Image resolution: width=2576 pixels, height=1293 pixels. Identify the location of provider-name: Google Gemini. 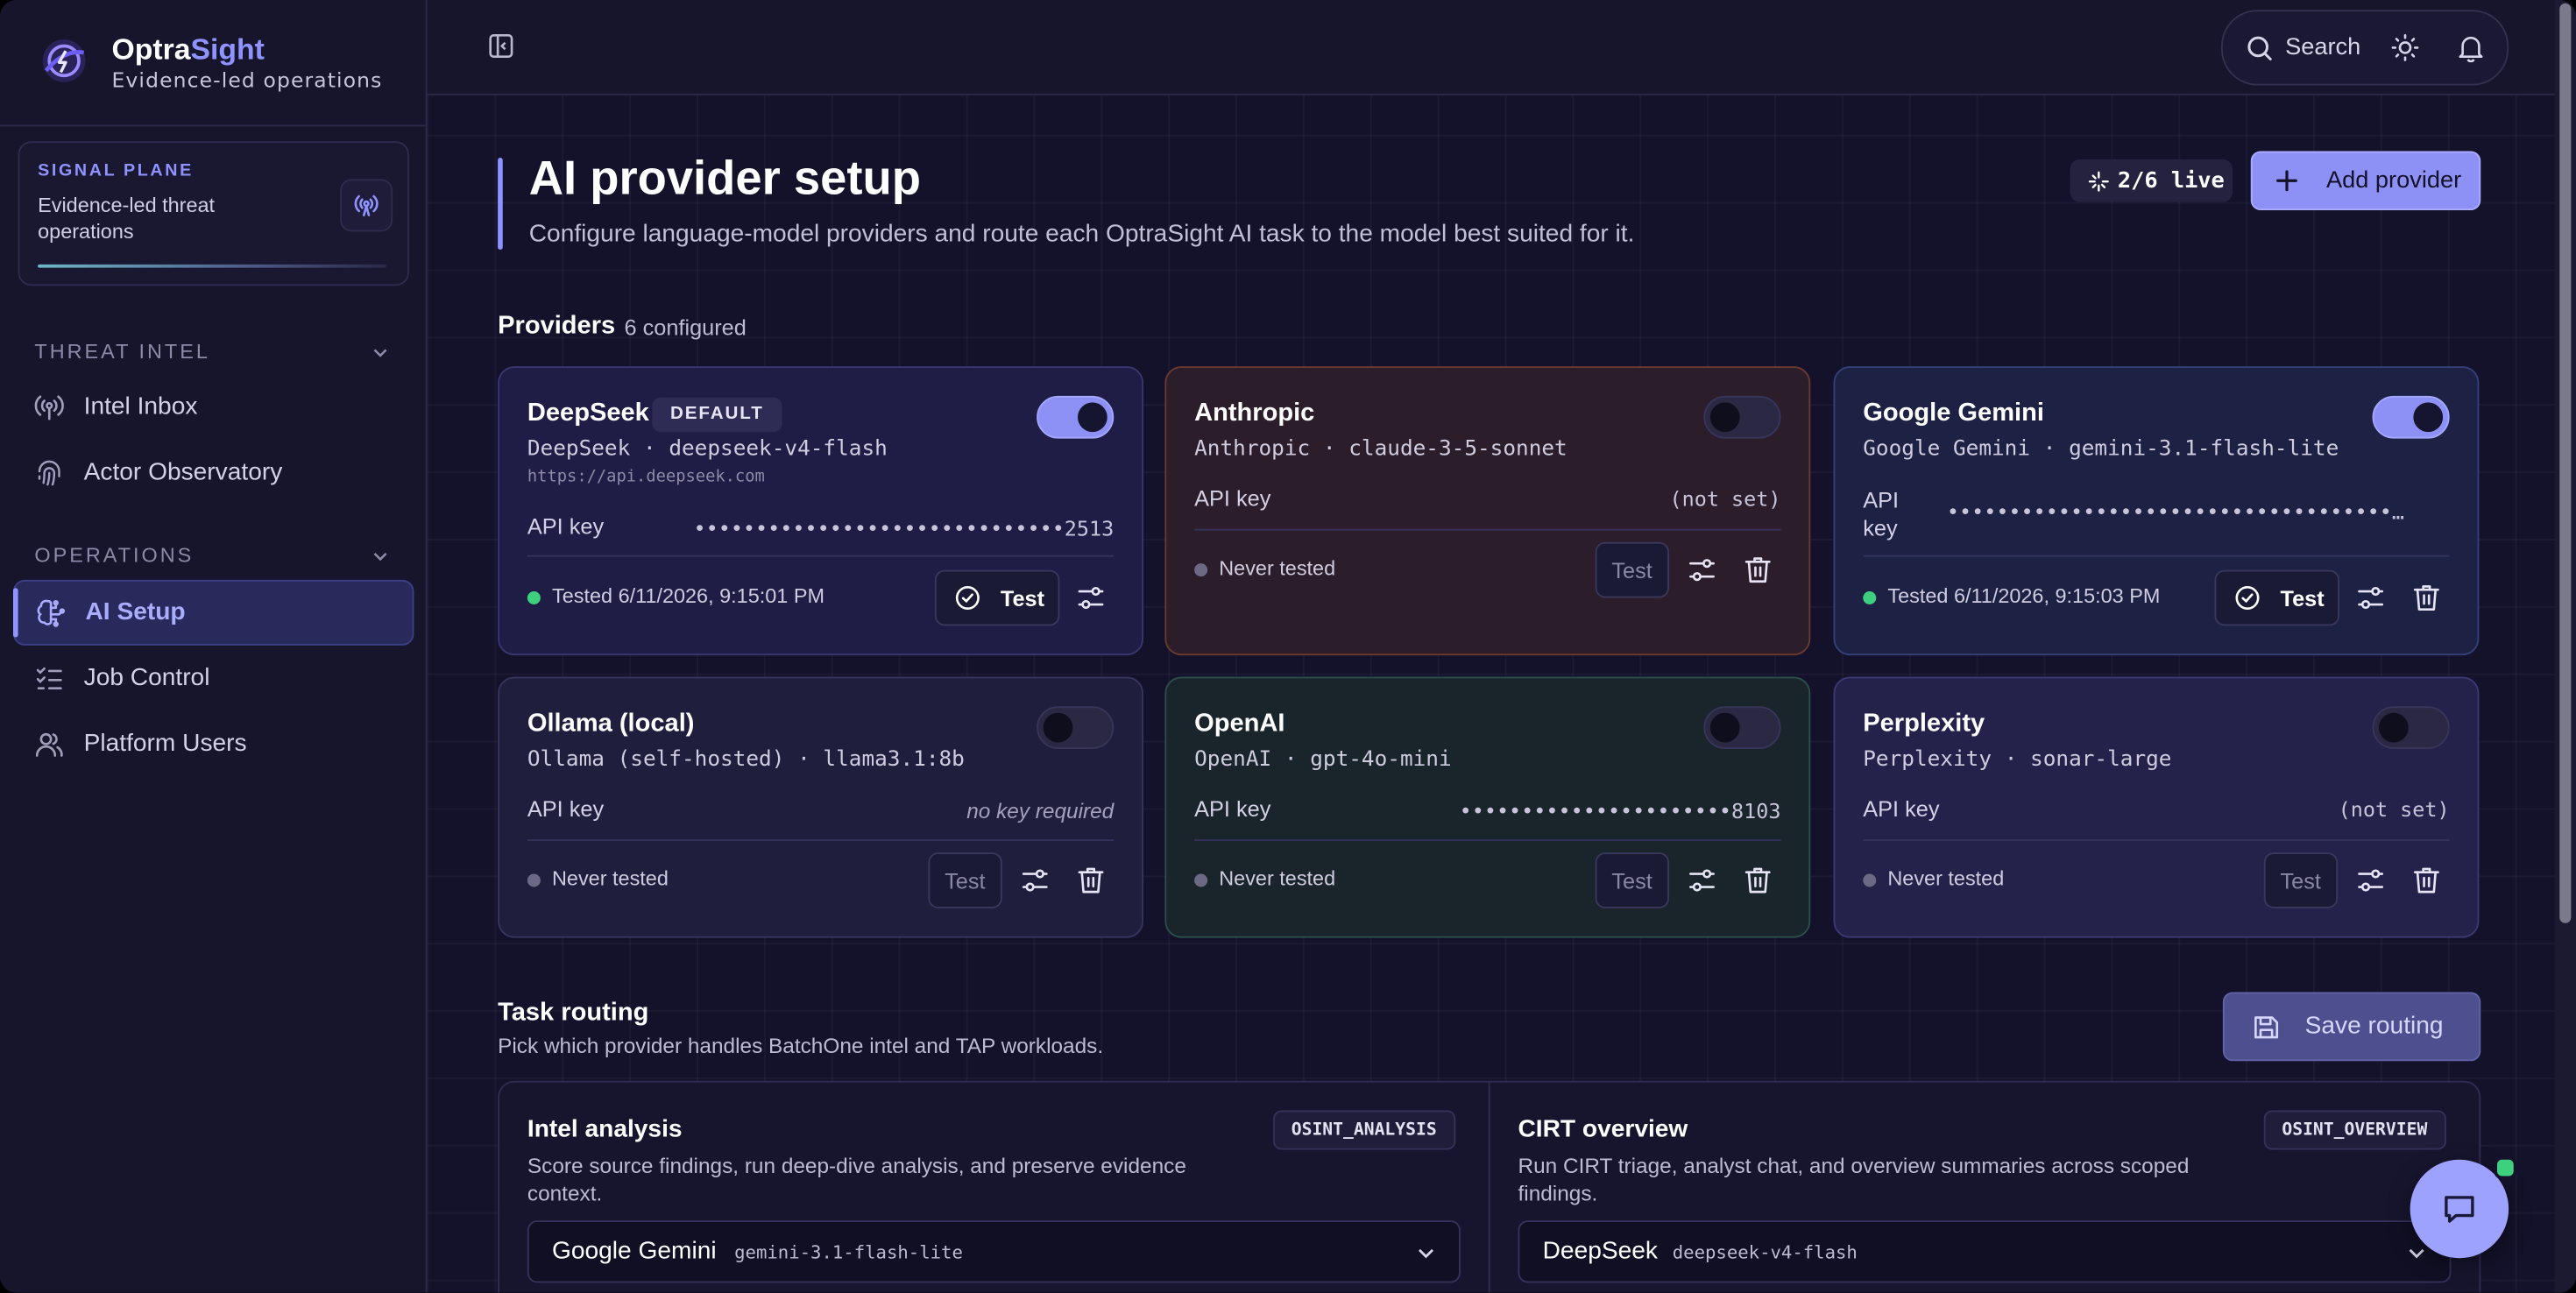
(1953, 413).